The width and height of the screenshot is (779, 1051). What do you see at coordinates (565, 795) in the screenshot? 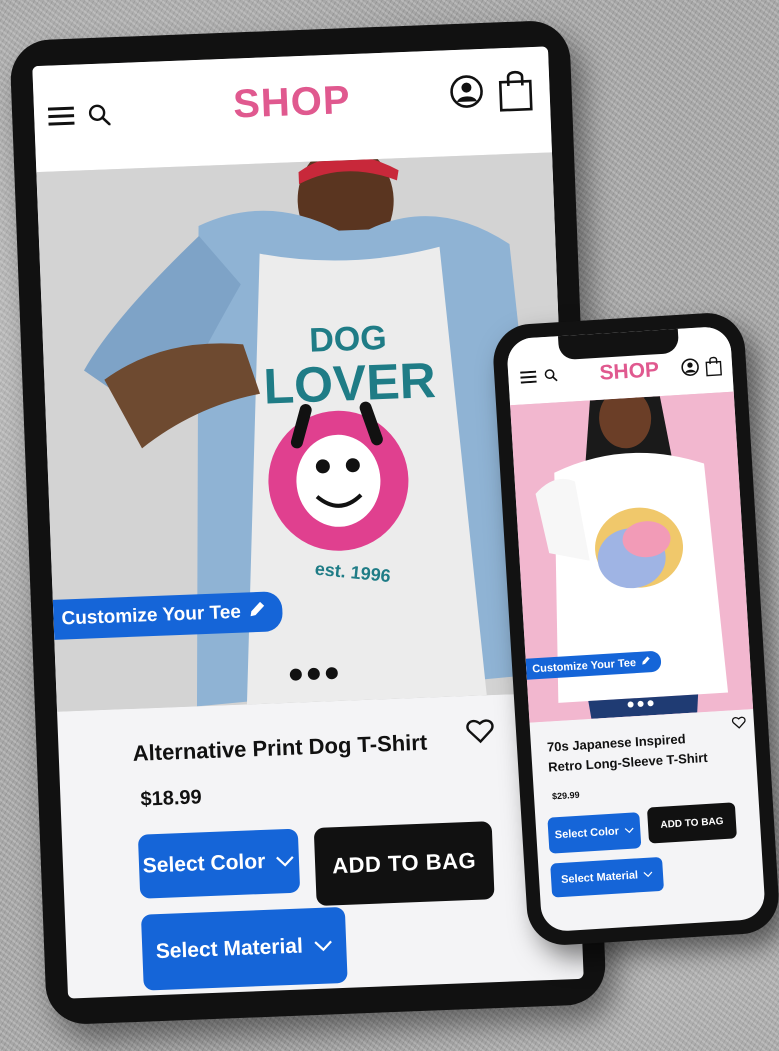
I see `product-price: $29.99` at bounding box center [565, 795].